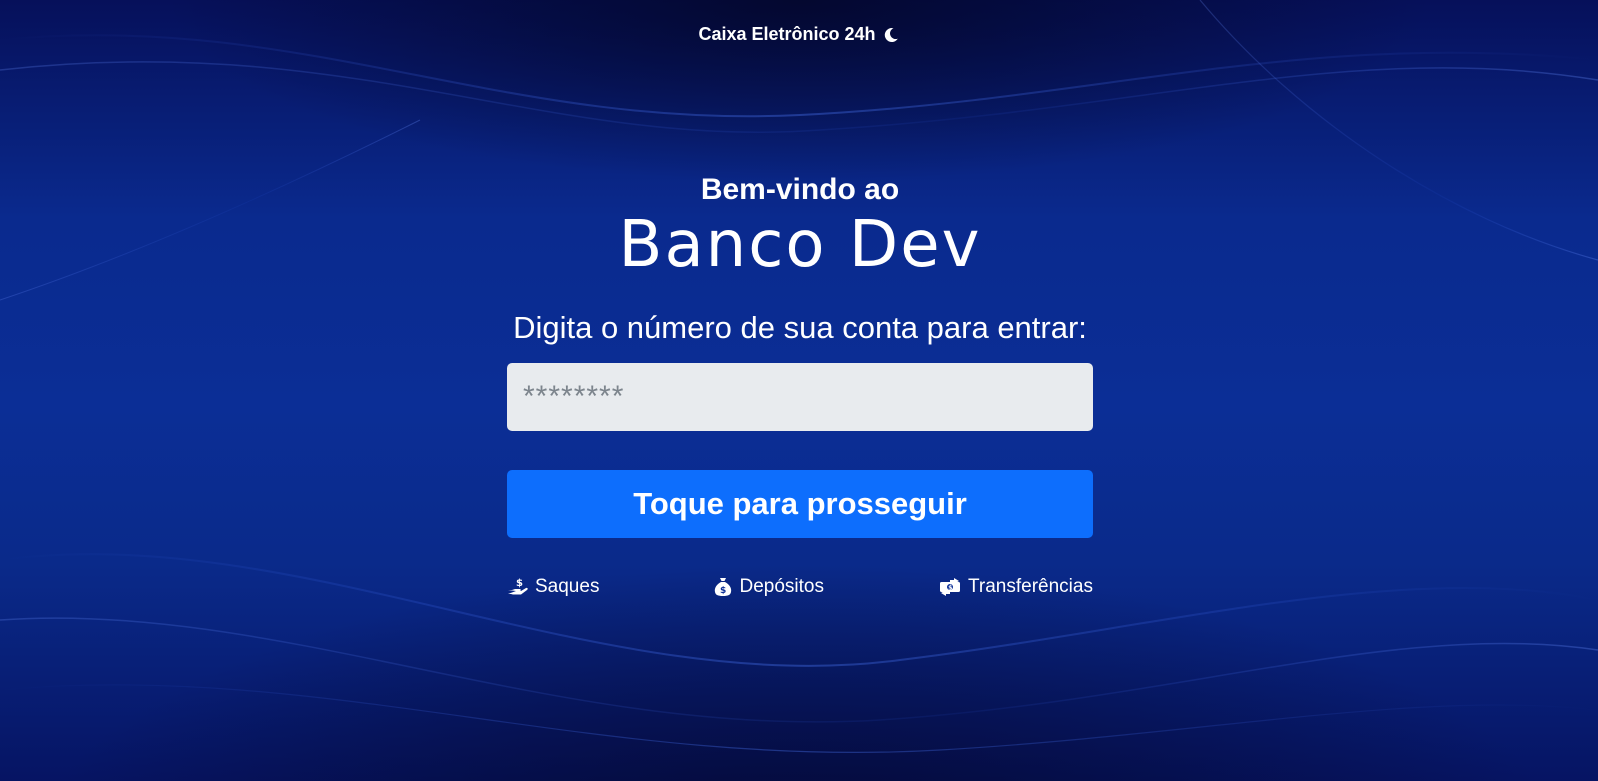 The width and height of the screenshot is (1598, 781). I want to click on money-bag-icon: $, so click(723, 587).